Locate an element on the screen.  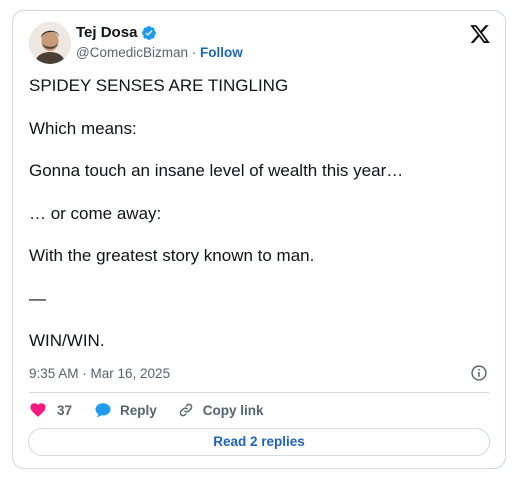
tweet-line: WIN/WIN. is located at coordinates (67, 340).